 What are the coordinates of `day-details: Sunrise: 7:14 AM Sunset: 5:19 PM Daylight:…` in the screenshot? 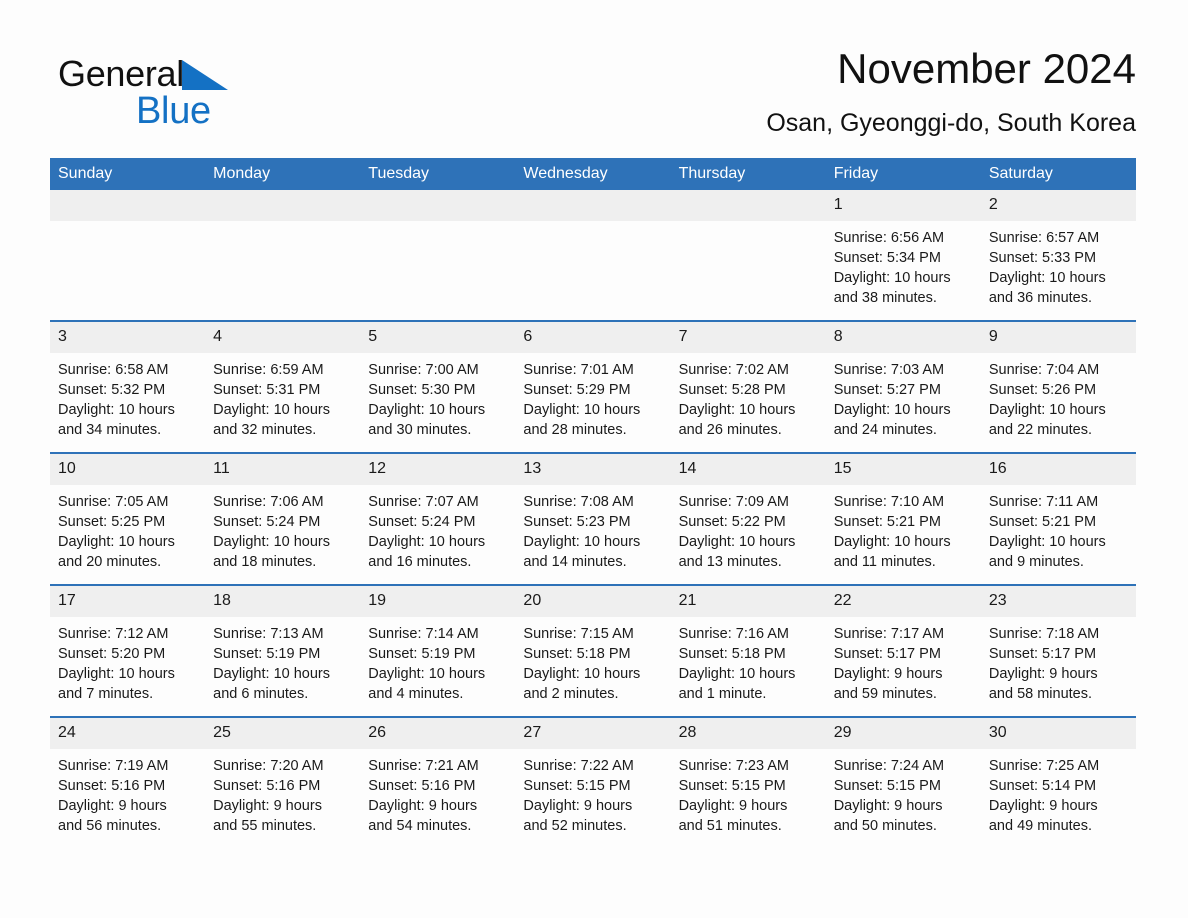 It's located at (437, 666).